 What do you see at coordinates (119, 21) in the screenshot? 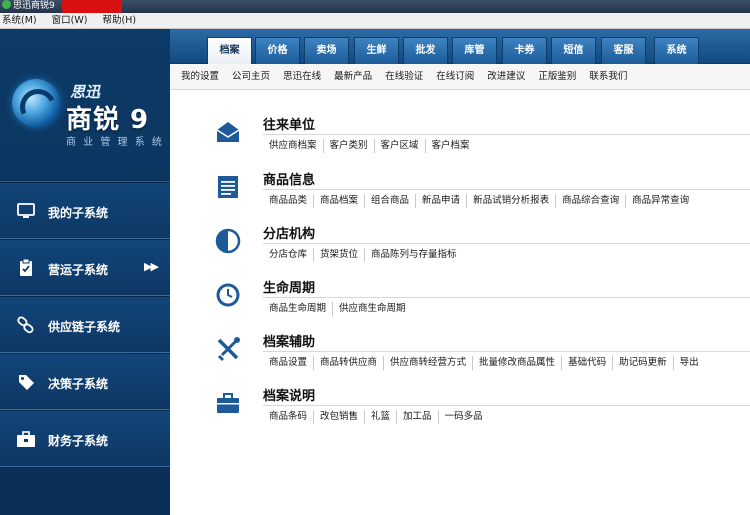
I see `menu-help: 帮助(H)` at bounding box center [119, 21].